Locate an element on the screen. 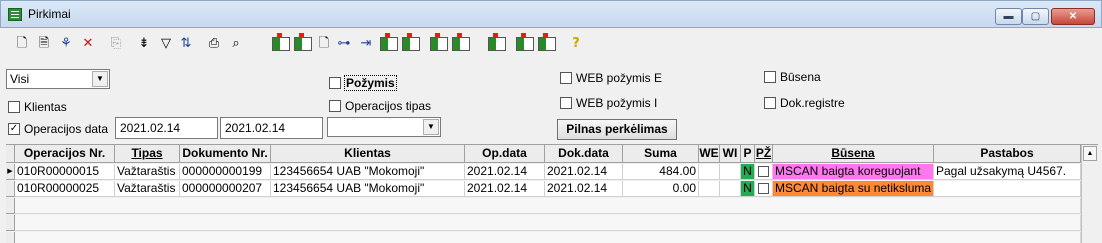  web-pozymis-i-checkbox: WEB požymis I is located at coordinates (608, 103).